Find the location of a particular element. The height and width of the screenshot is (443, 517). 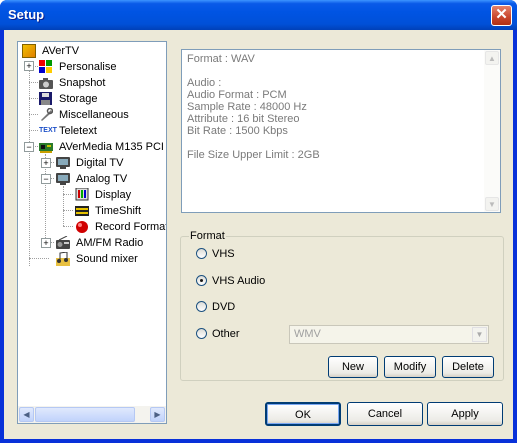

timeshift-icon is located at coordinates (82, 211).